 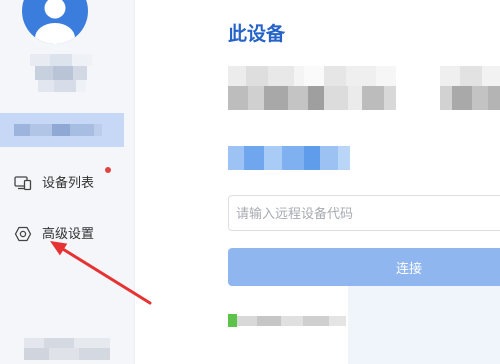 I want to click on background-panel, so click(x=424, y=325).